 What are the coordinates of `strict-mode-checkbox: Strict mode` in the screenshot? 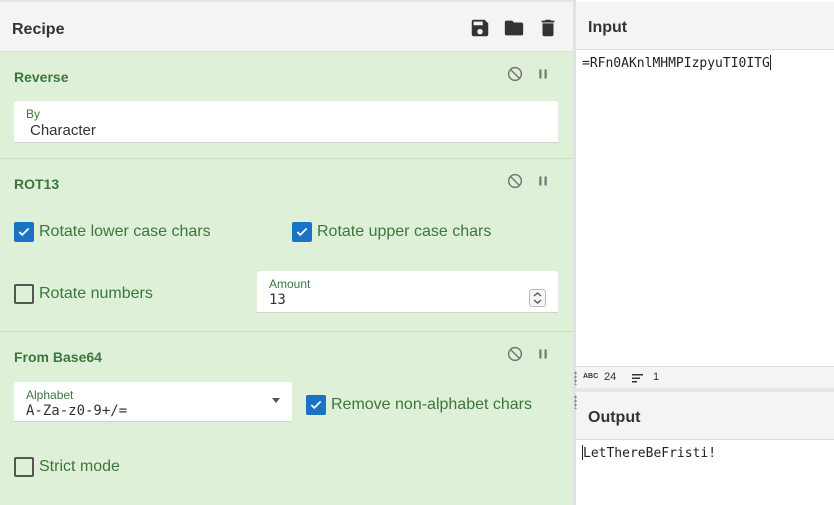 It's located at (114, 468).